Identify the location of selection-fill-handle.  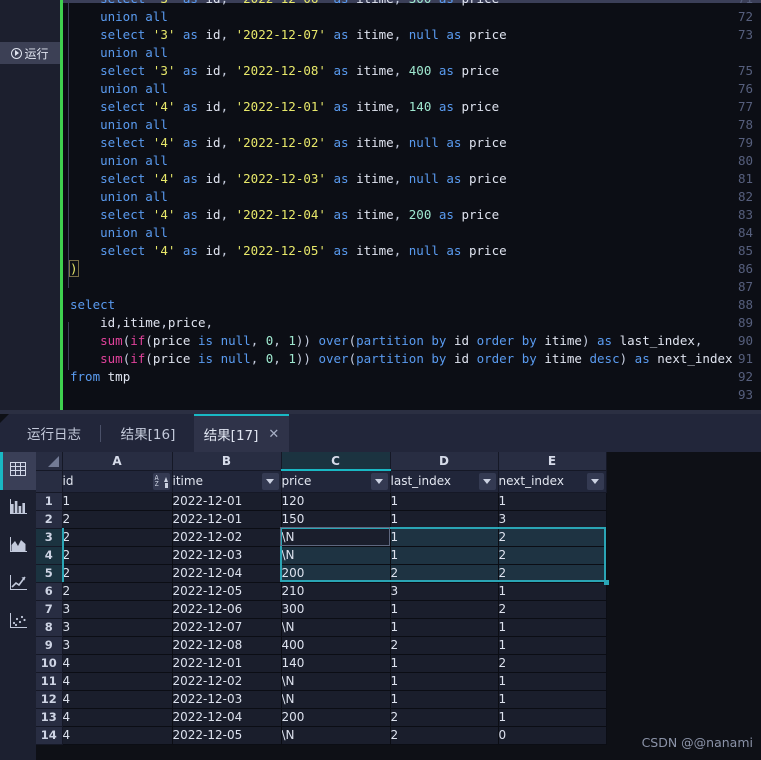
(606, 582).